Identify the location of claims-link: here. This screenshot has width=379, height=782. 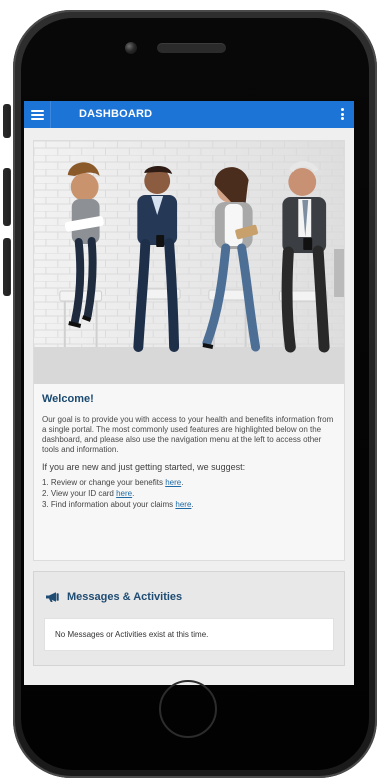
(183, 504).